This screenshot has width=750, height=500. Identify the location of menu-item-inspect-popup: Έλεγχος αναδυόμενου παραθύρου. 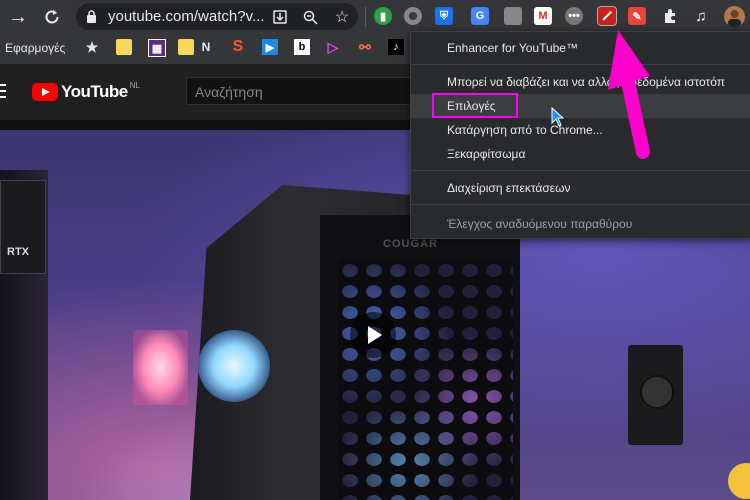
(580, 224).